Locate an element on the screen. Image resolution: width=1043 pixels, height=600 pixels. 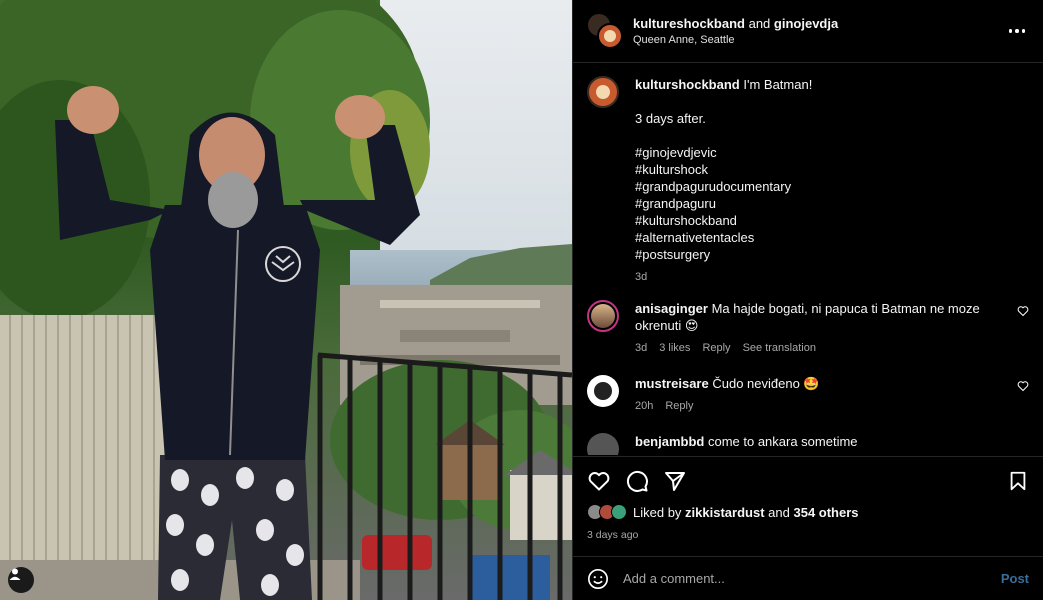
comment-item: benjambbd come to ankara sometime is located at coordinates (808, 444).